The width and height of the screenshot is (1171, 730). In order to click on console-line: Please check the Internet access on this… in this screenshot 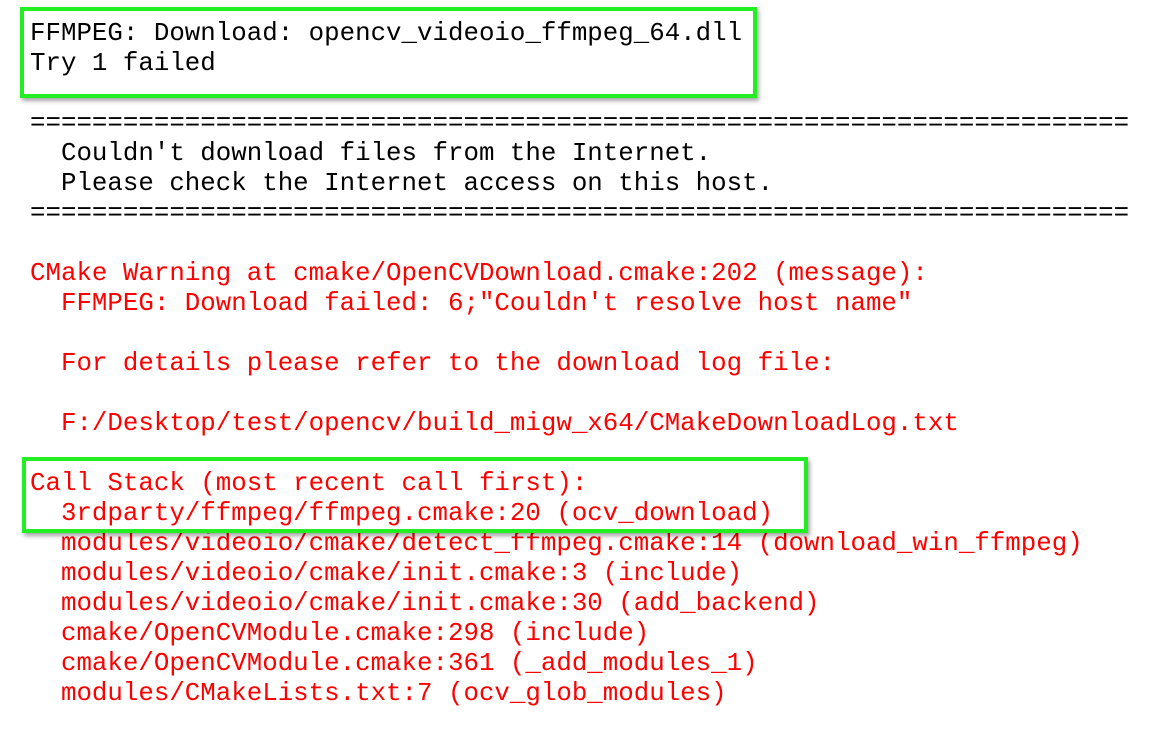, I will do `click(402, 183)`.